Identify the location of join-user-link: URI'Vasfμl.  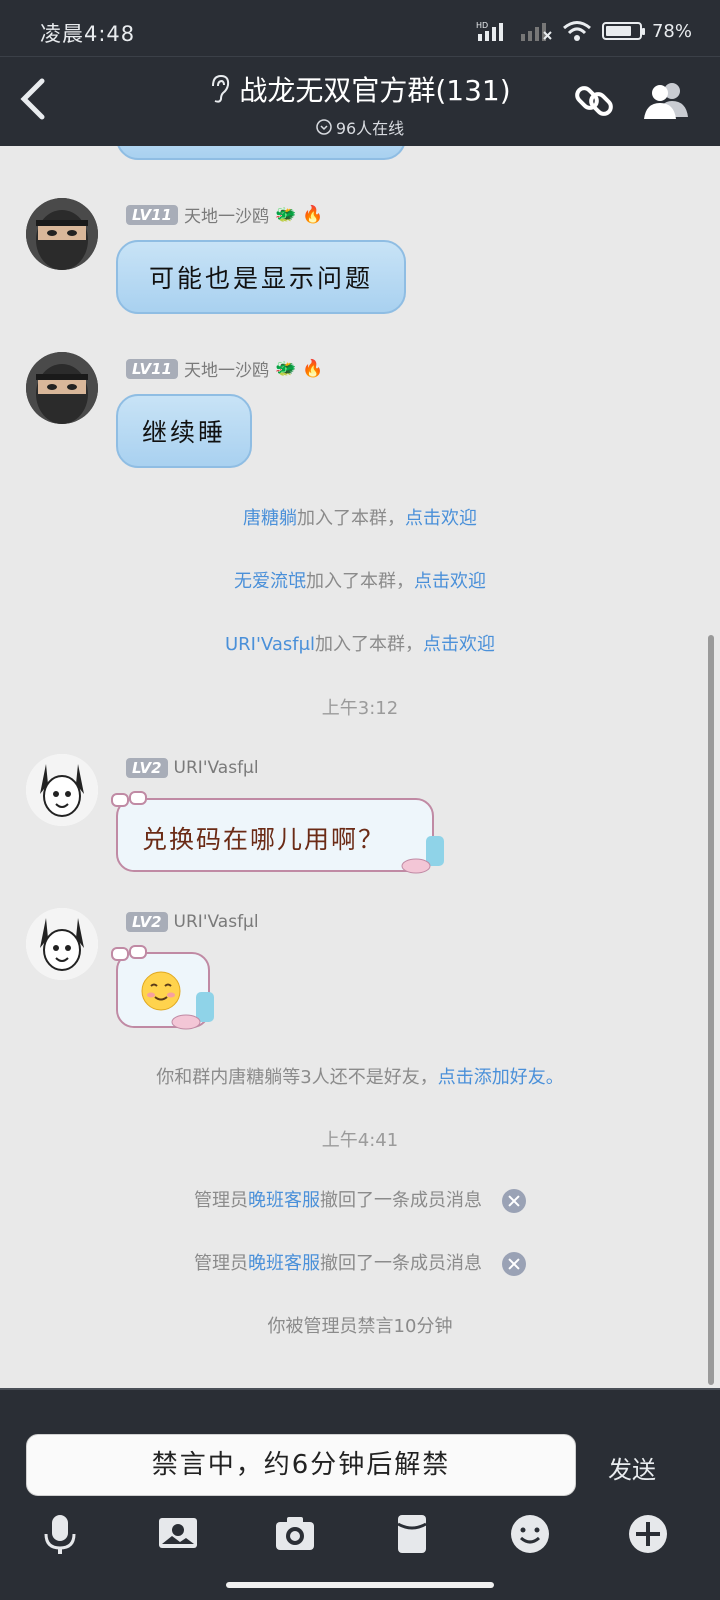
(270, 644).